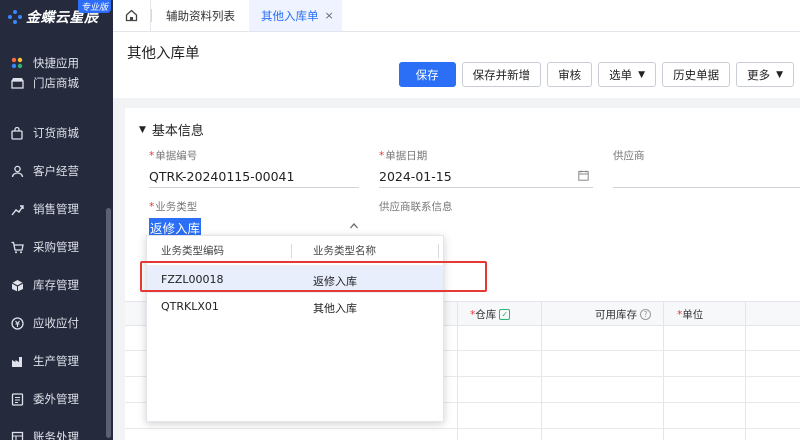  What do you see at coordinates (56, 17) in the screenshot?
I see `brand-logo: 金蝶云星辰 专业版` at bounding box center [56, 17].